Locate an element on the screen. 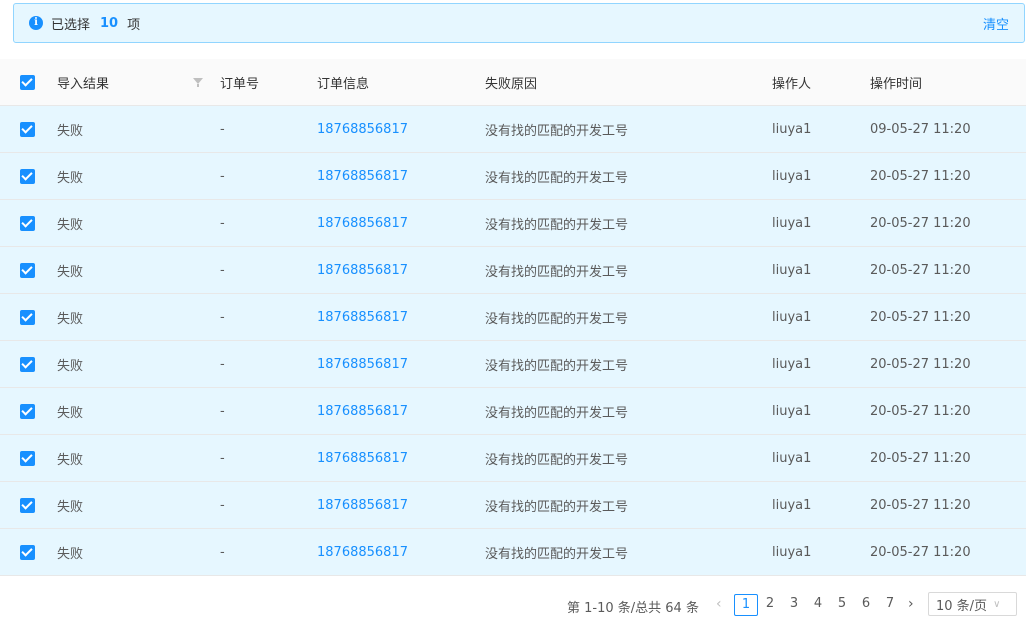  header-reason: 失败原因 is located at coordinates (511, 84).